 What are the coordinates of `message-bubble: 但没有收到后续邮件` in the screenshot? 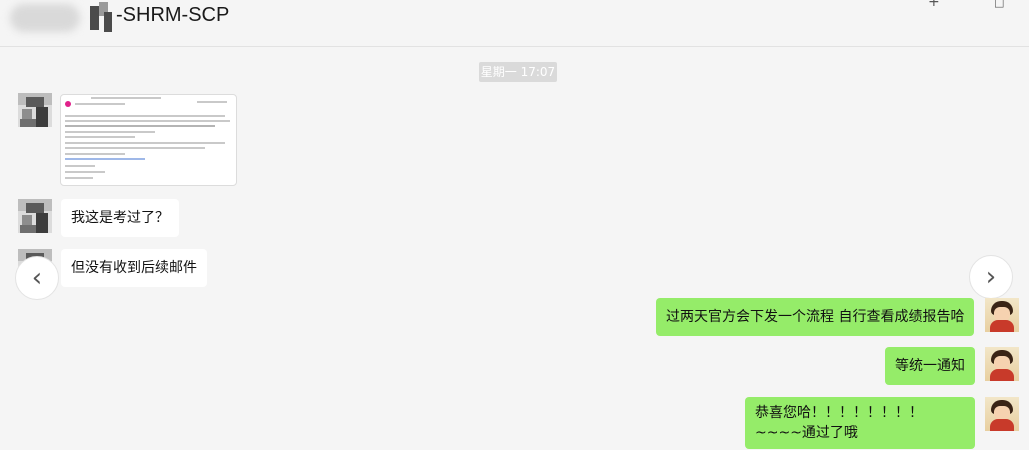 It's located at (134, 268).